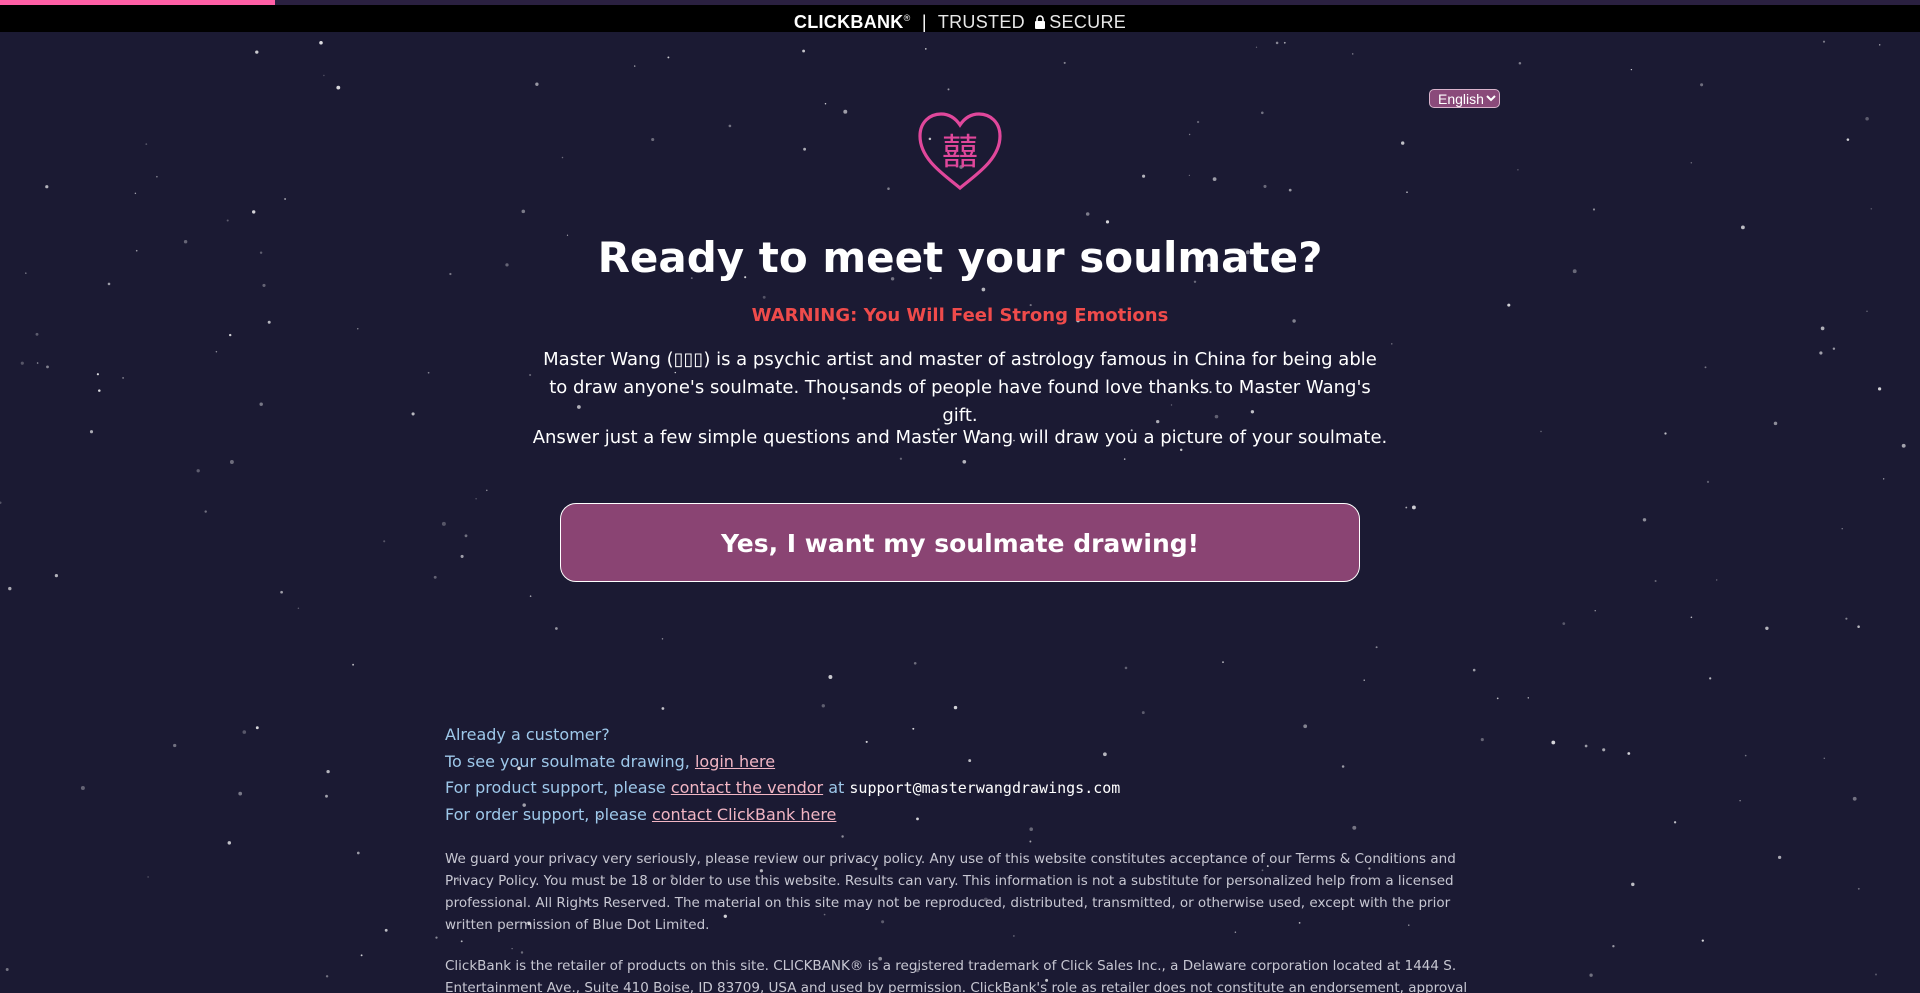 The image size is (1920, 993). What do you see at coordinates (1088, 22) in the screenshot?
I see `secure-label: SECURE` at bounding box center [1088, 22].